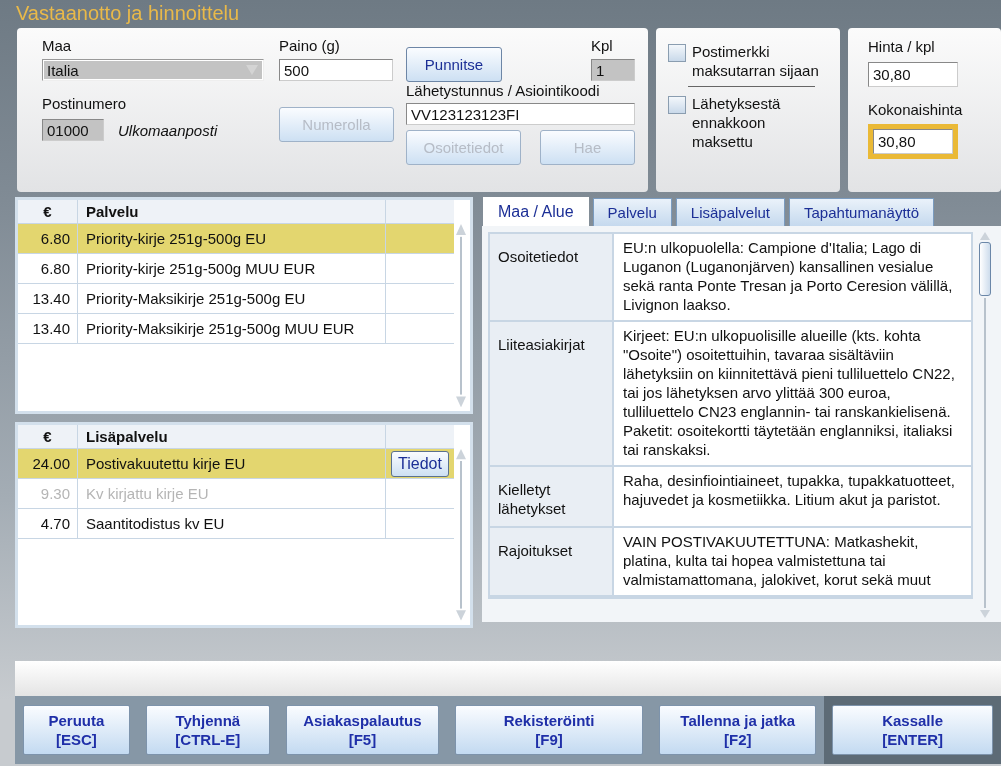 Image resolution: width=1001 pixels, height=766 pixels. What do you see at coordinates (57, 46) in the screenshot?
I see `country-label: Maa` at bounding box center [57, 46].